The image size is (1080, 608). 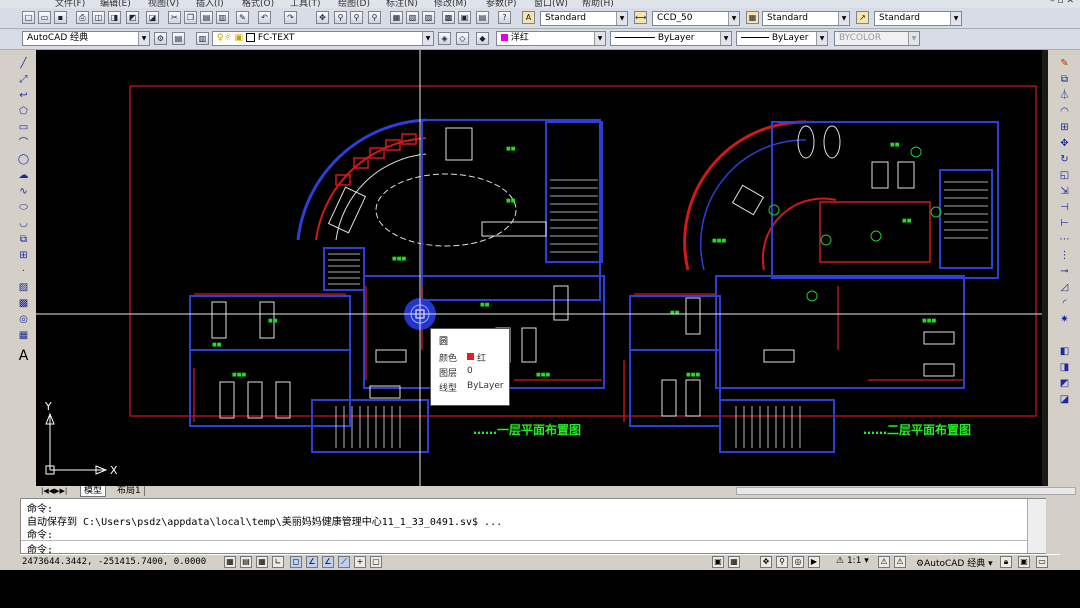 What do you see at coordinates (262, 562) in the screenshot?
I see `grid-toggle: ▦` at bounding box center [262, 562].